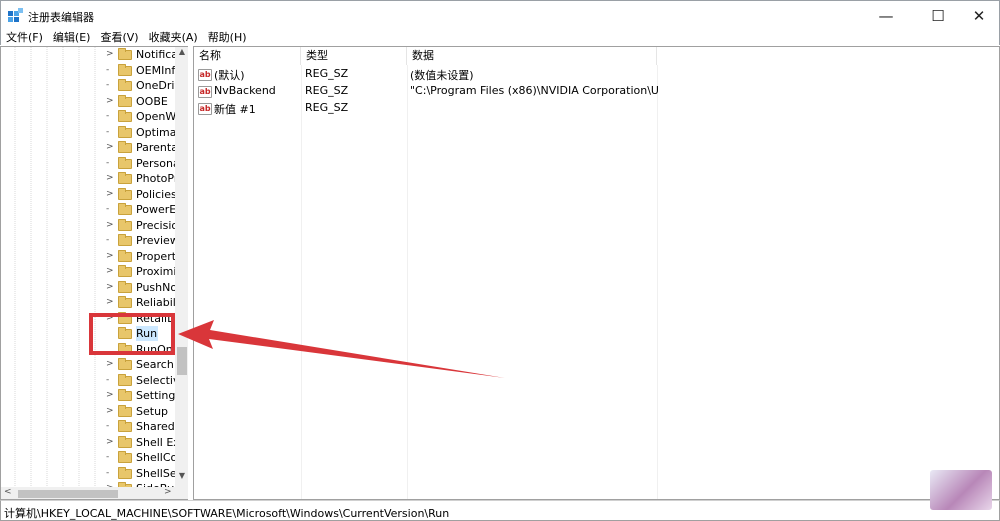  Describe the element at coordinates (327, 73) in the screenshot. I see `value-type: REG_SZ` at that location.